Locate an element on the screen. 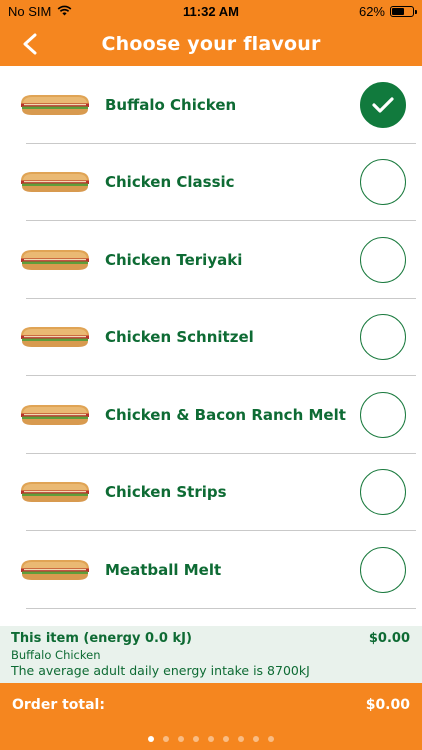 Image resolution: width=422 pixels, height=750 pixels. flavour-item: Chicken Classic is located at coordinates (211, 182).